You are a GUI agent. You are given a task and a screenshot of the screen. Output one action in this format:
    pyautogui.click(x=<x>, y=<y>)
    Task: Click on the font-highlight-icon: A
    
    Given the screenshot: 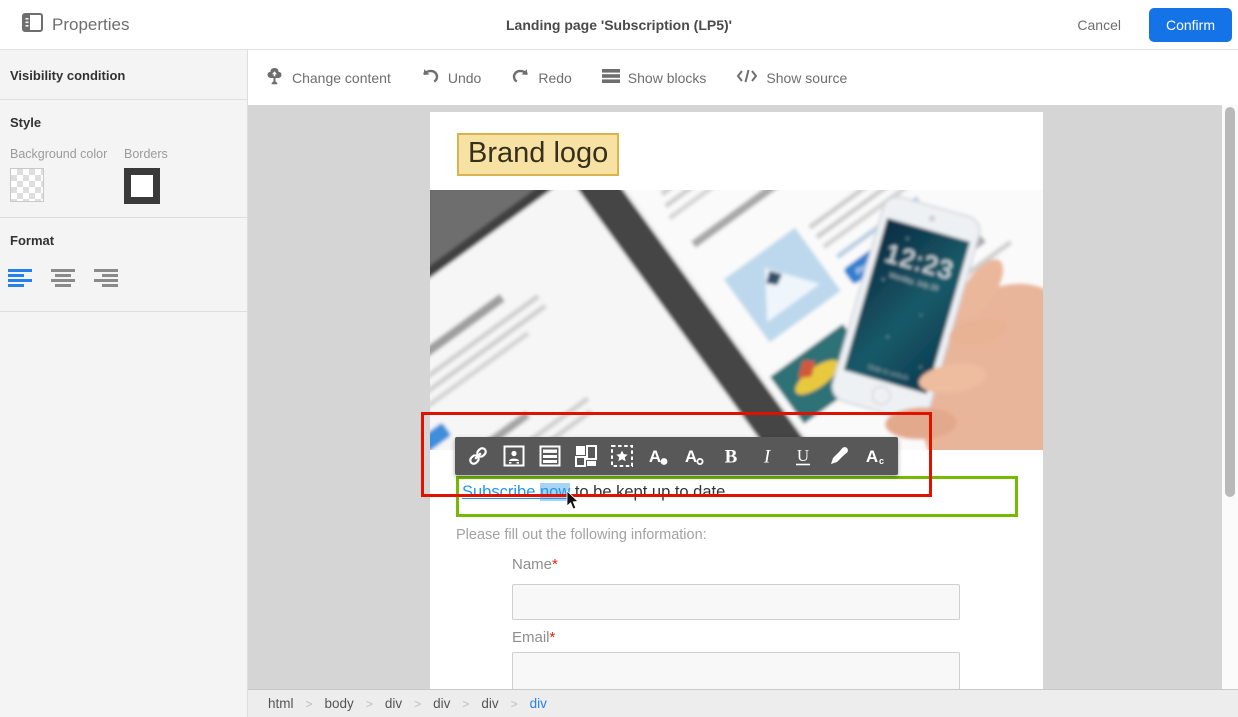 What is the action you would take?
    pyautogui.click(x=694, y=456)
    